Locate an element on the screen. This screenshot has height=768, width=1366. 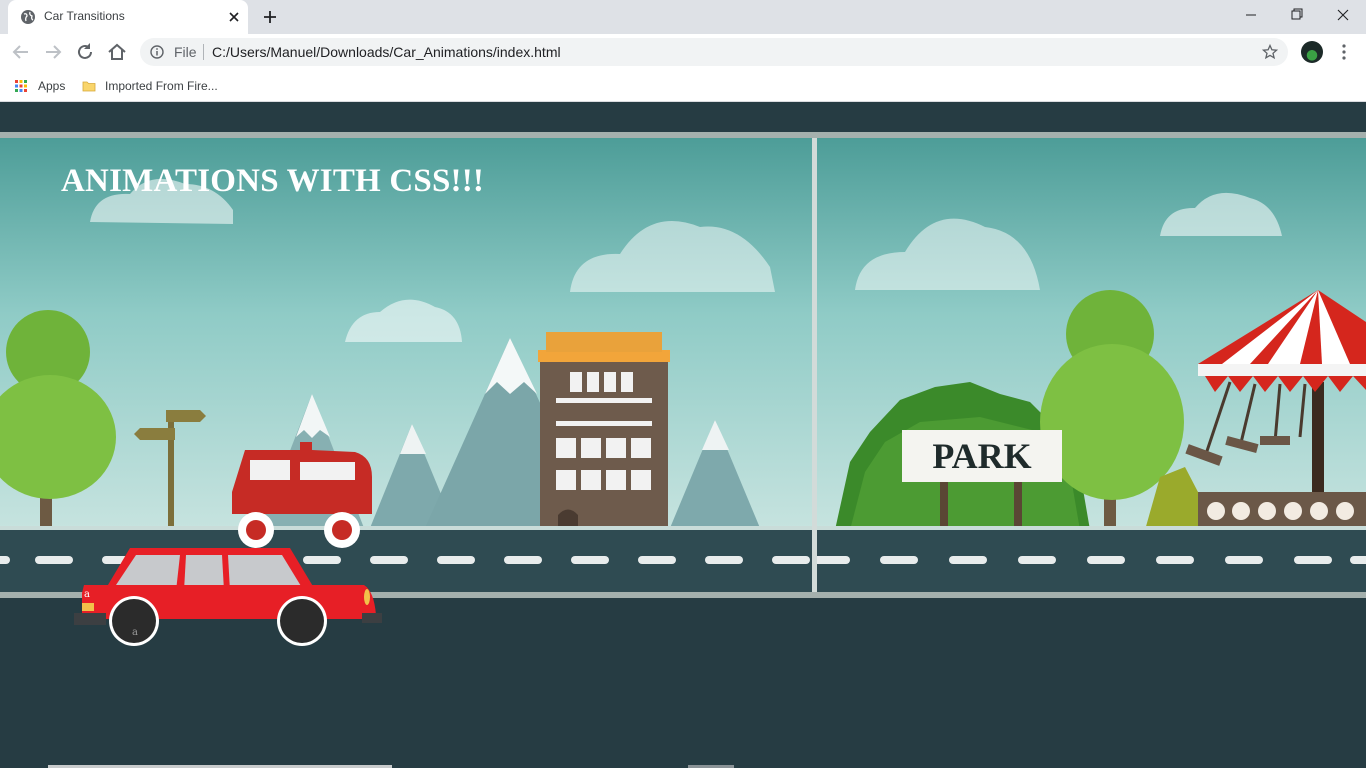
tab-strip: Car Transitions is located at coordinates (683, 17).